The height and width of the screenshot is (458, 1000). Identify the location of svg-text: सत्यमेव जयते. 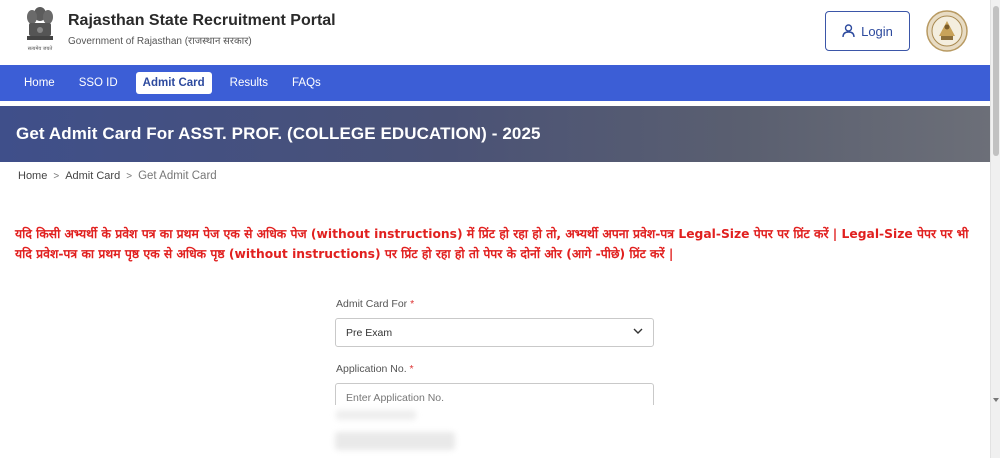
(40, 48).